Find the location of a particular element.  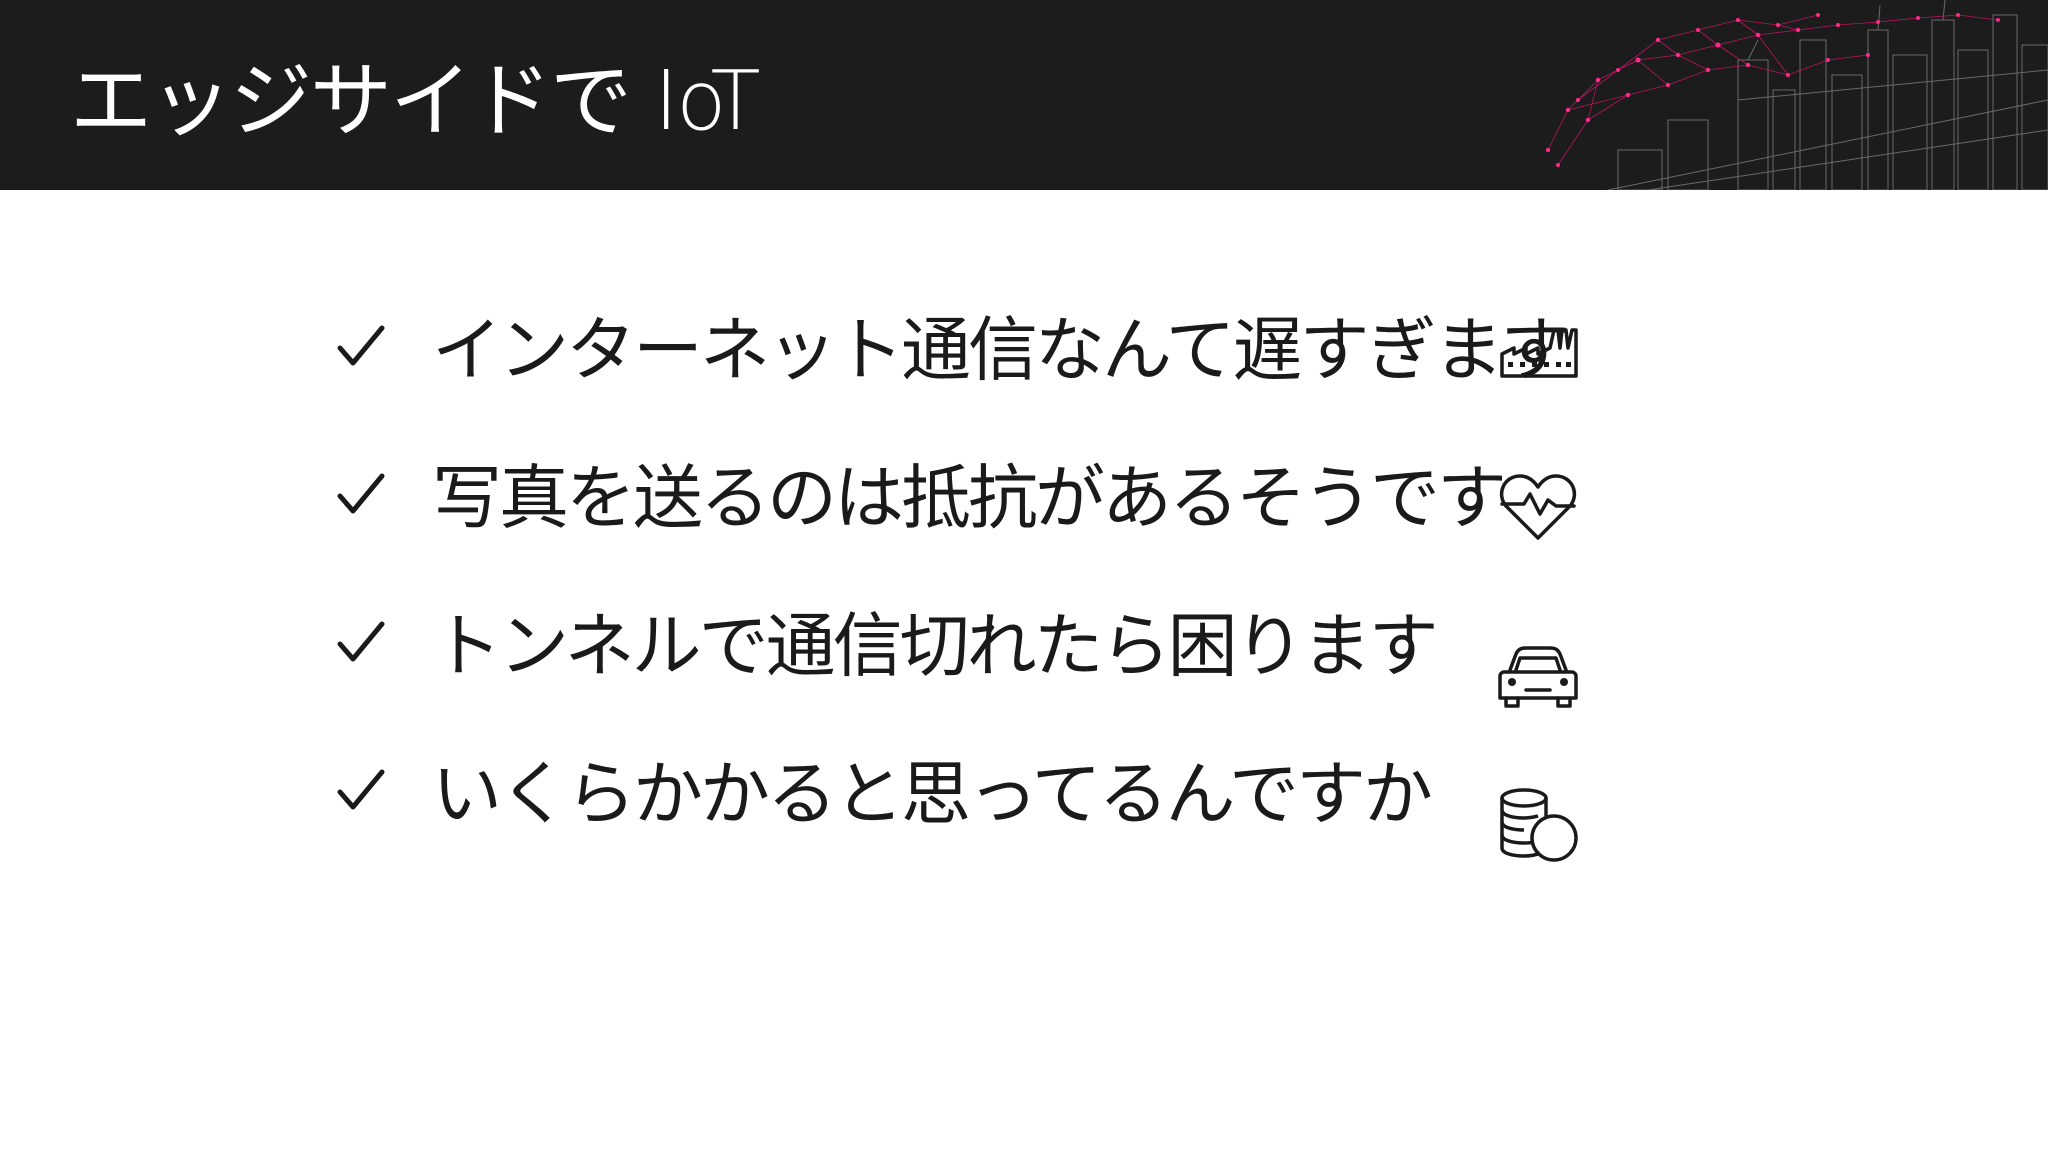

list-item: インターネット通信なんて遅すぎます is located at coordinates (986, 374).